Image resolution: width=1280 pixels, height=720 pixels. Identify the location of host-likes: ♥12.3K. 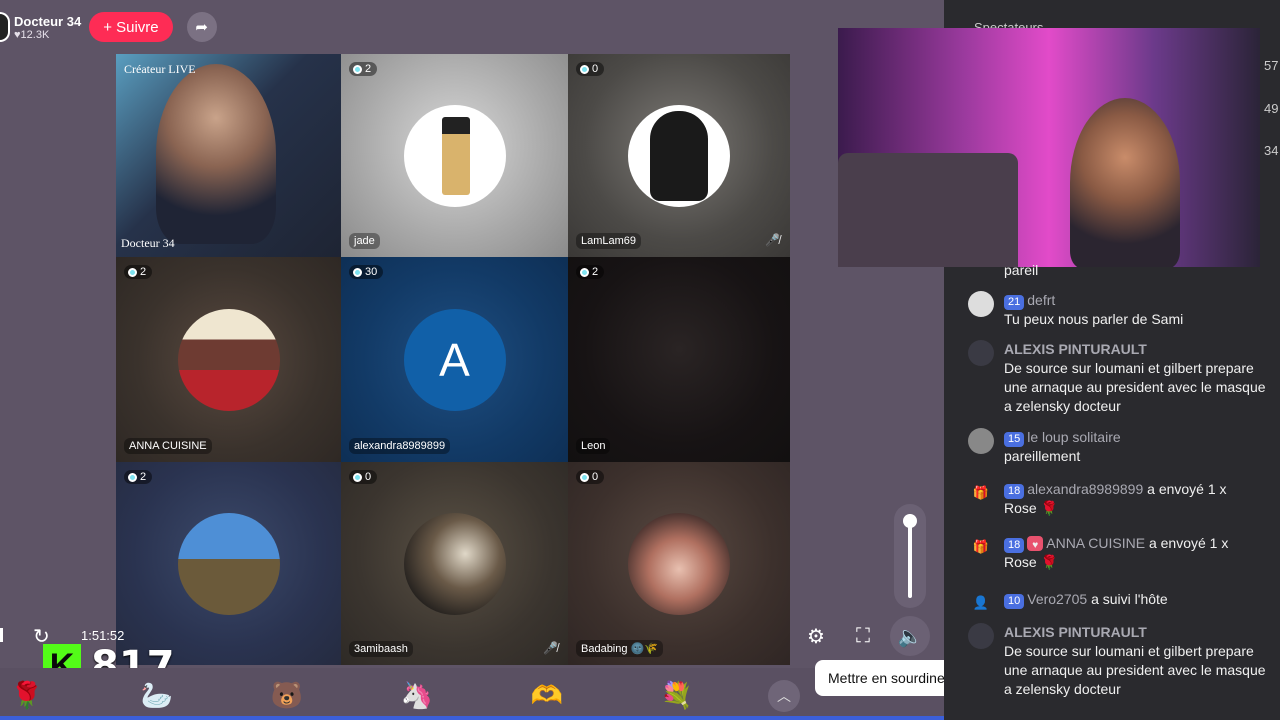
(32, 34).